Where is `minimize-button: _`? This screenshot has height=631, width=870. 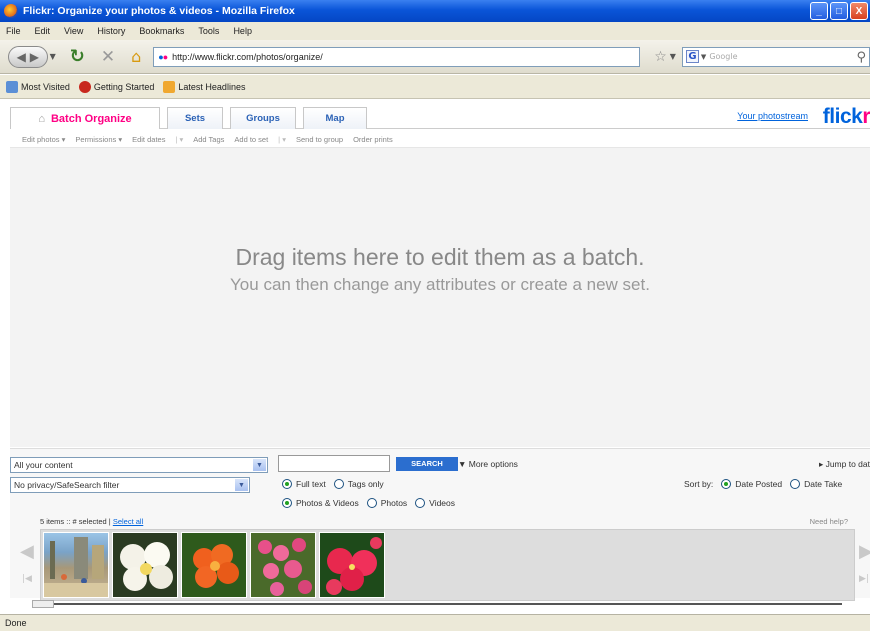 minimize-button: _ is located at coordinates (819, 11).